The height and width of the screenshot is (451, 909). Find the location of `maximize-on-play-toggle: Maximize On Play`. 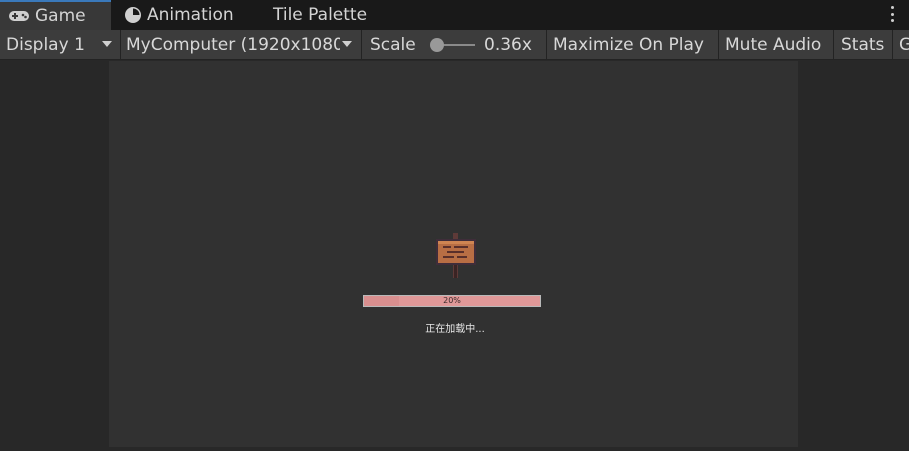

maximize-on-play-toggle: Maximize On Play is located at coordinates (632, 44).